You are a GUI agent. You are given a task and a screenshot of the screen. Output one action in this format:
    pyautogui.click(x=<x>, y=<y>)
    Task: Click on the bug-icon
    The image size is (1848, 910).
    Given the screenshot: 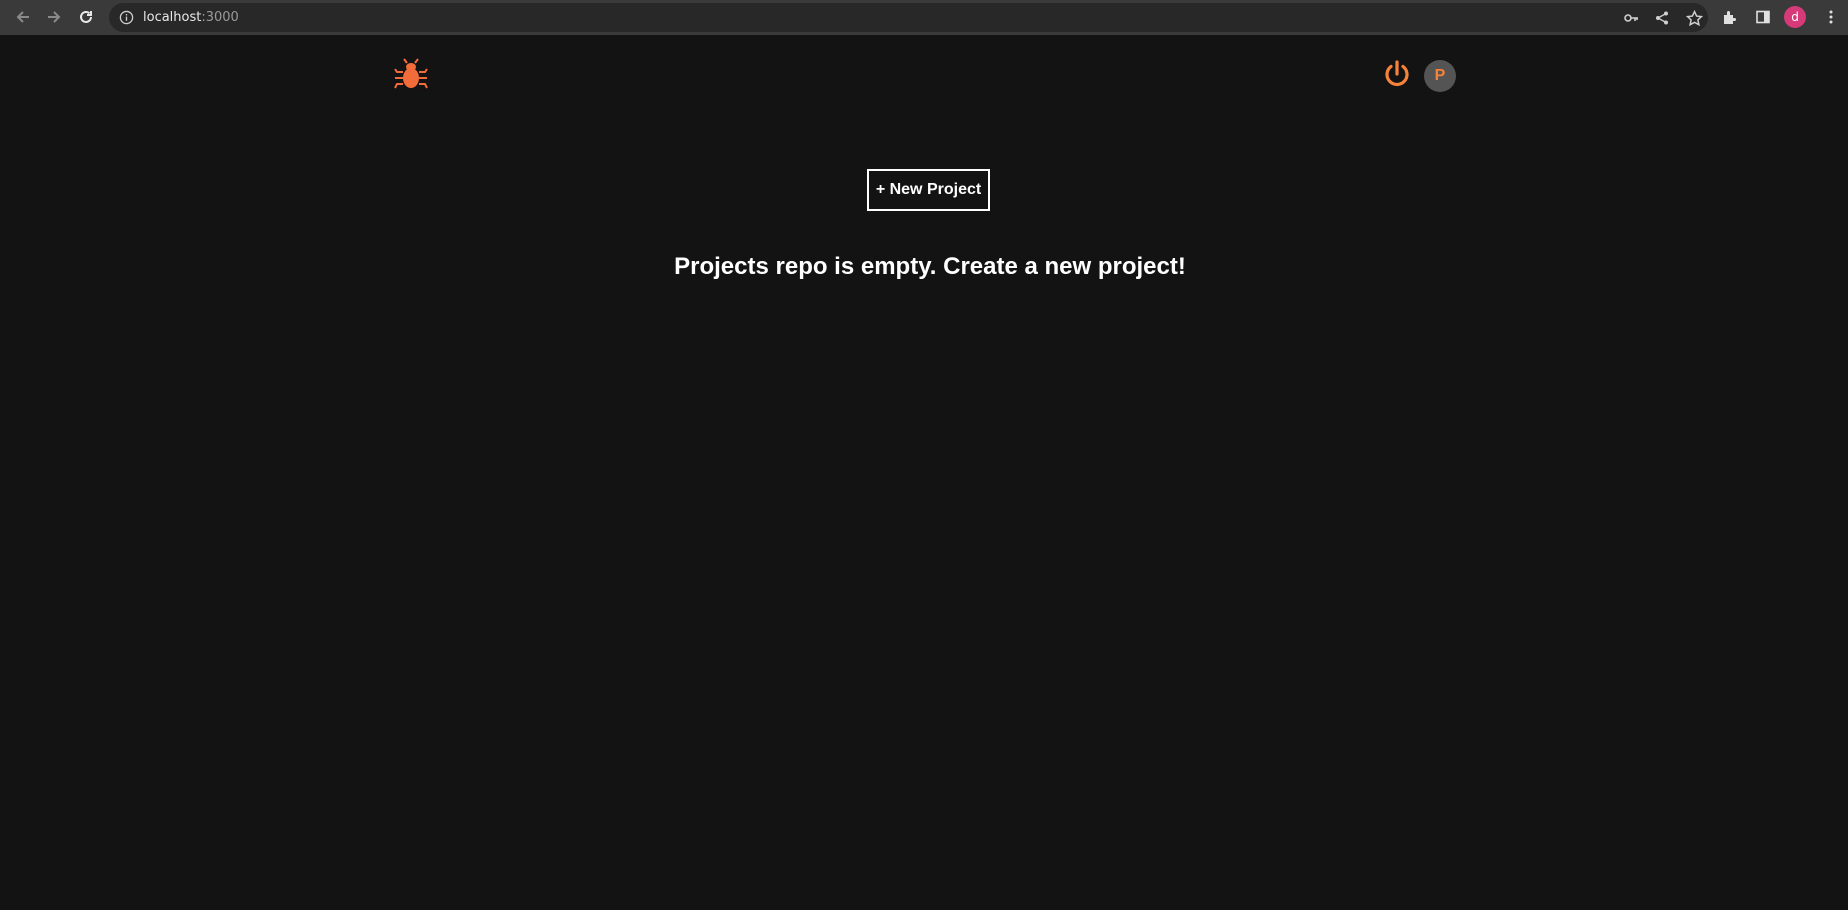 What is the action you would take?
    pyautogui.click(x=411, y=75)
    